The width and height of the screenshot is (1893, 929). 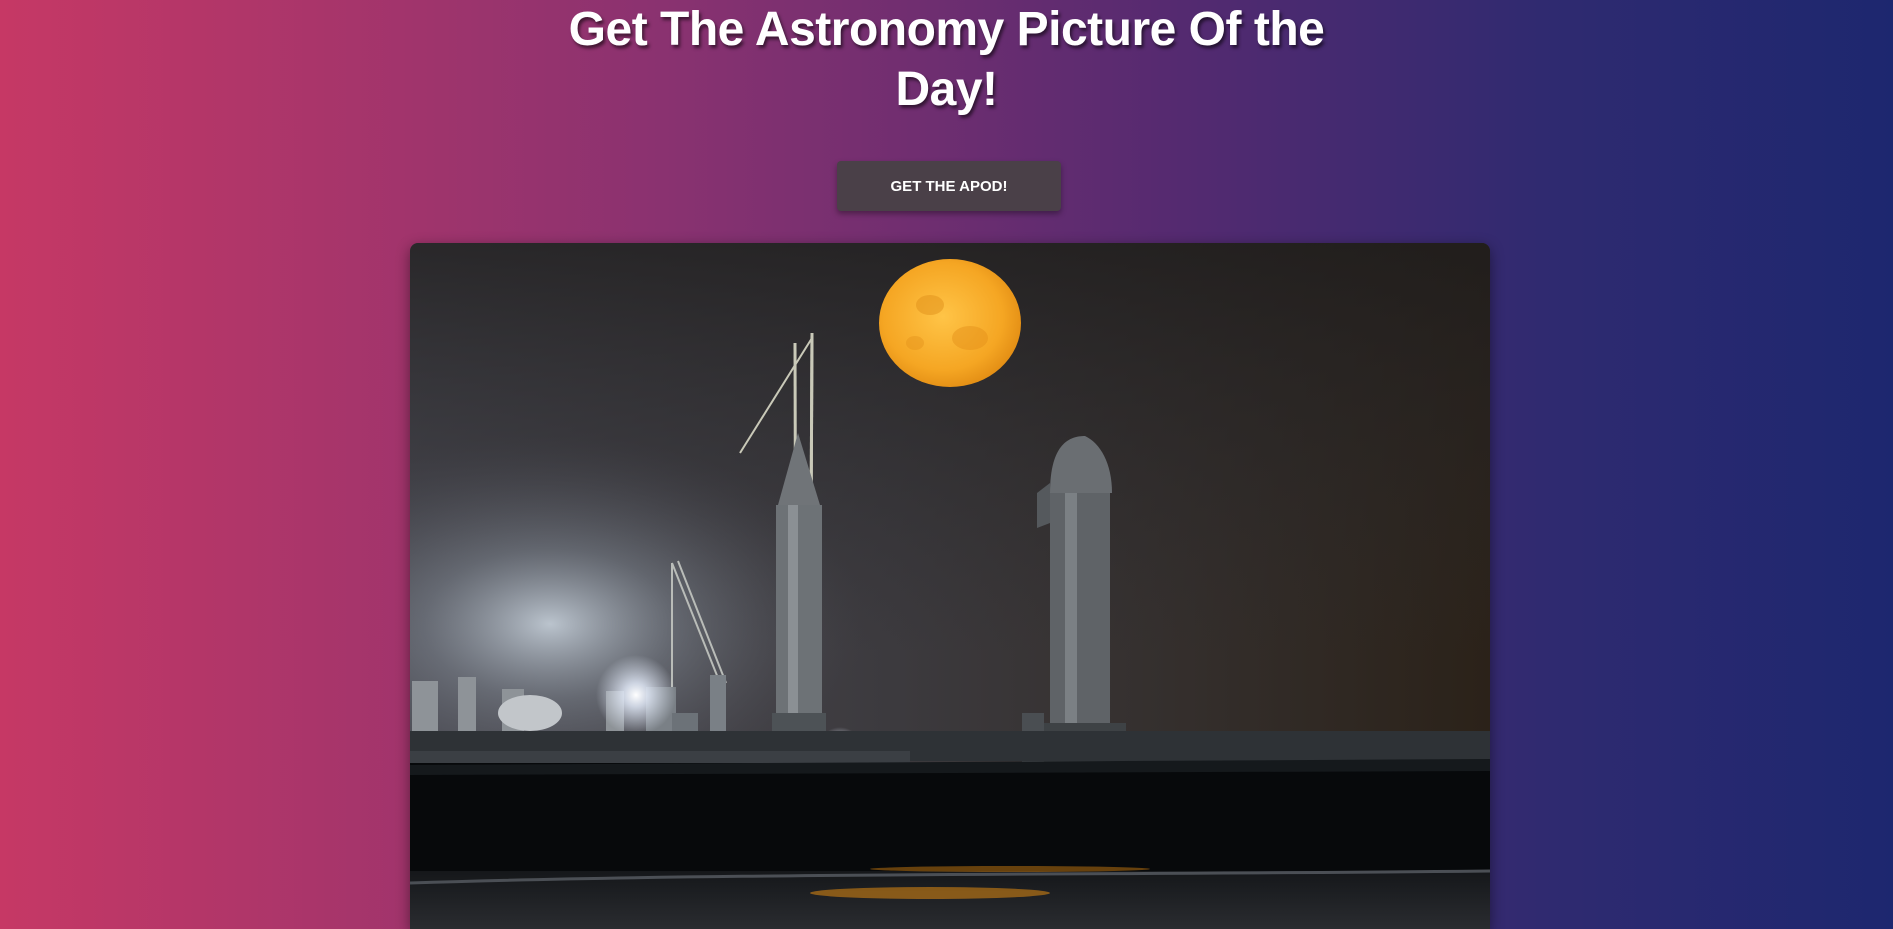 What do you see at coordinates (950, 323) in the screenshot?
I see `moon` at bounding box center [950, 323].